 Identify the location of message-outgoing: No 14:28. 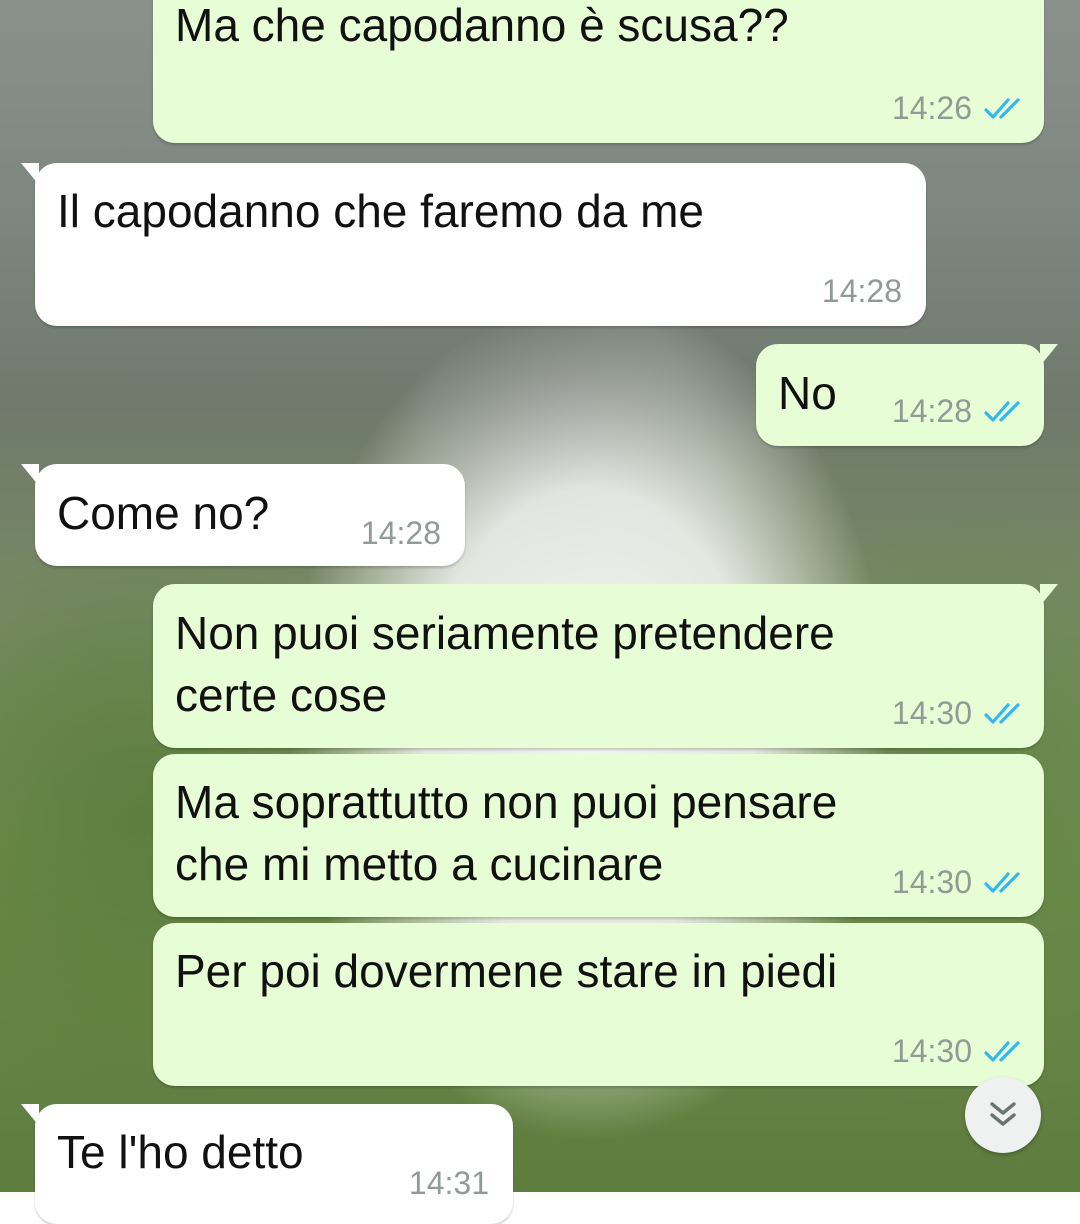
(907, 395).